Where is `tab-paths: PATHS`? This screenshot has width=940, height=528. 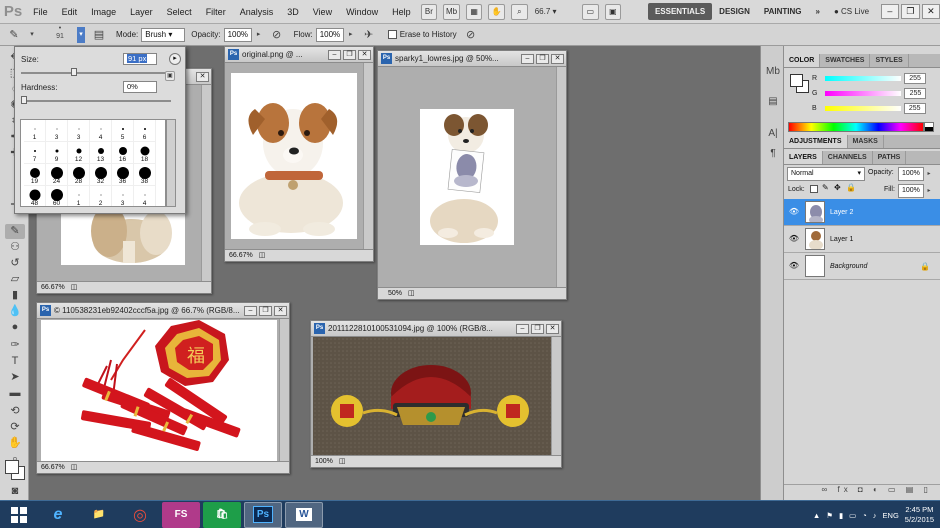
tab-paths: PATHS is located at coordinates (890, 157).